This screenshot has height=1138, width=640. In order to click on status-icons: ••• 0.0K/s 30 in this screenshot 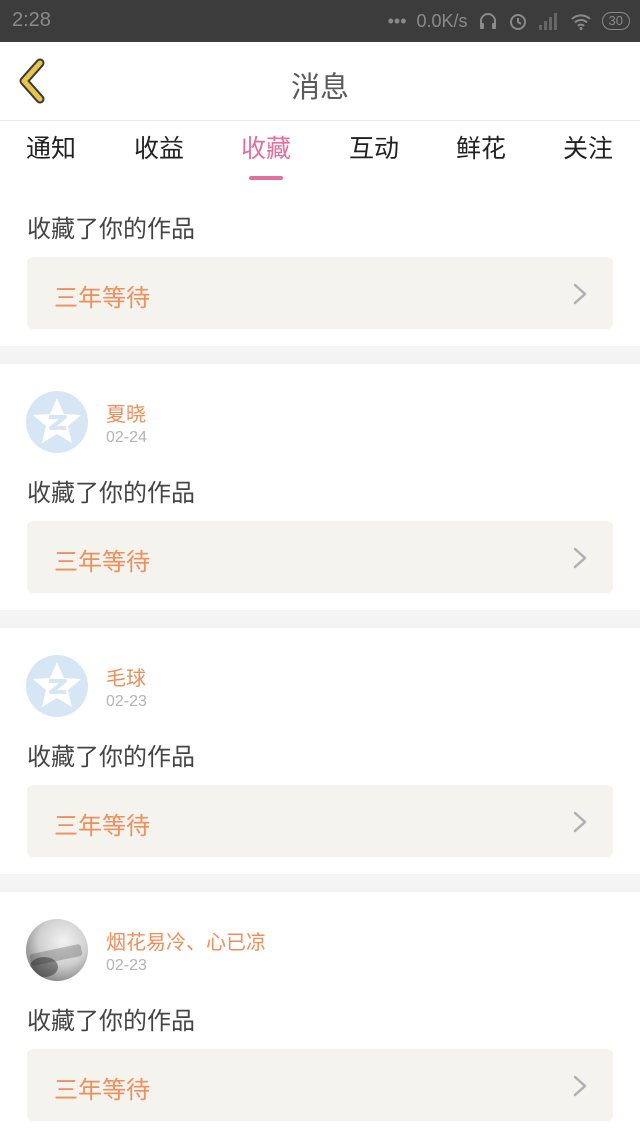, I will do `click(509, 21)`.